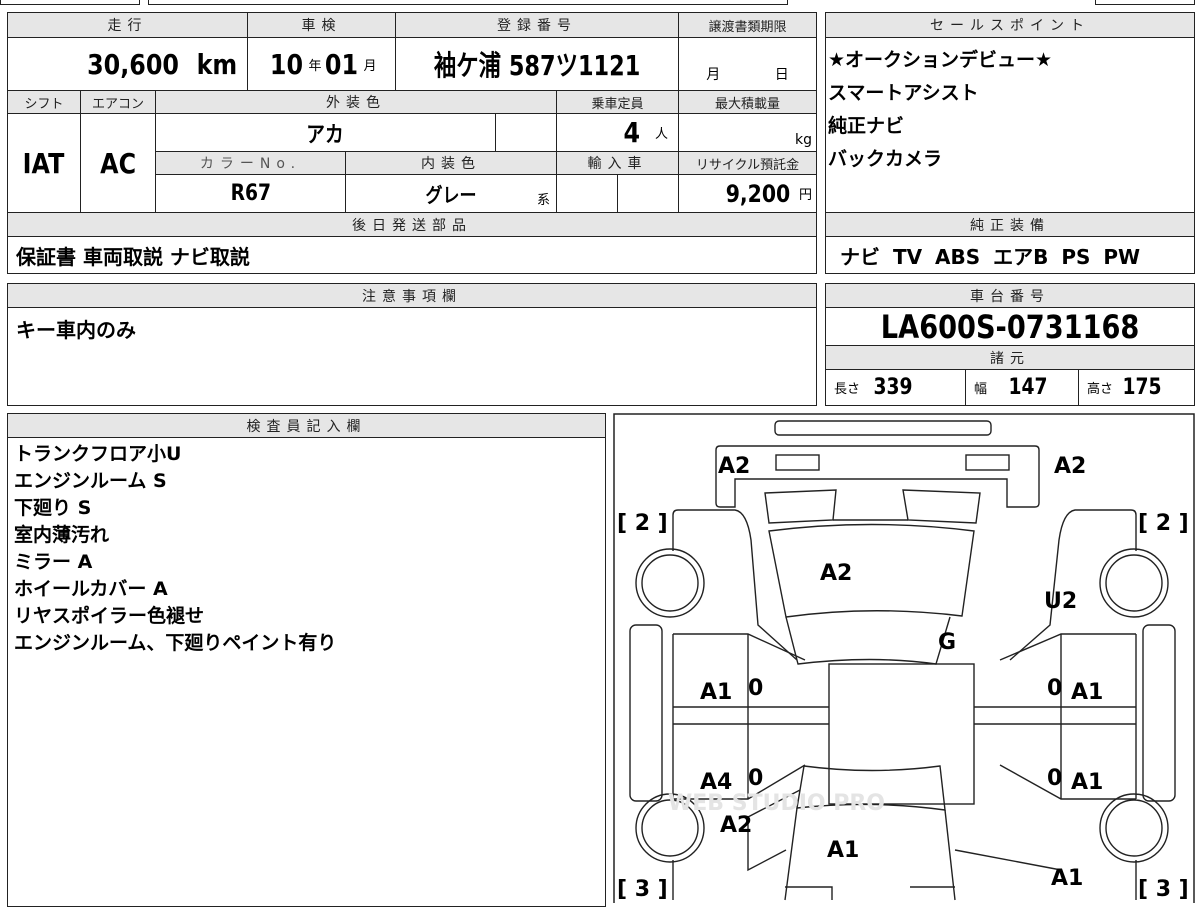 This screenshot has width=1200, height=907. I want to click on inspector-header: 検査員記入欄, so click(306, 425).